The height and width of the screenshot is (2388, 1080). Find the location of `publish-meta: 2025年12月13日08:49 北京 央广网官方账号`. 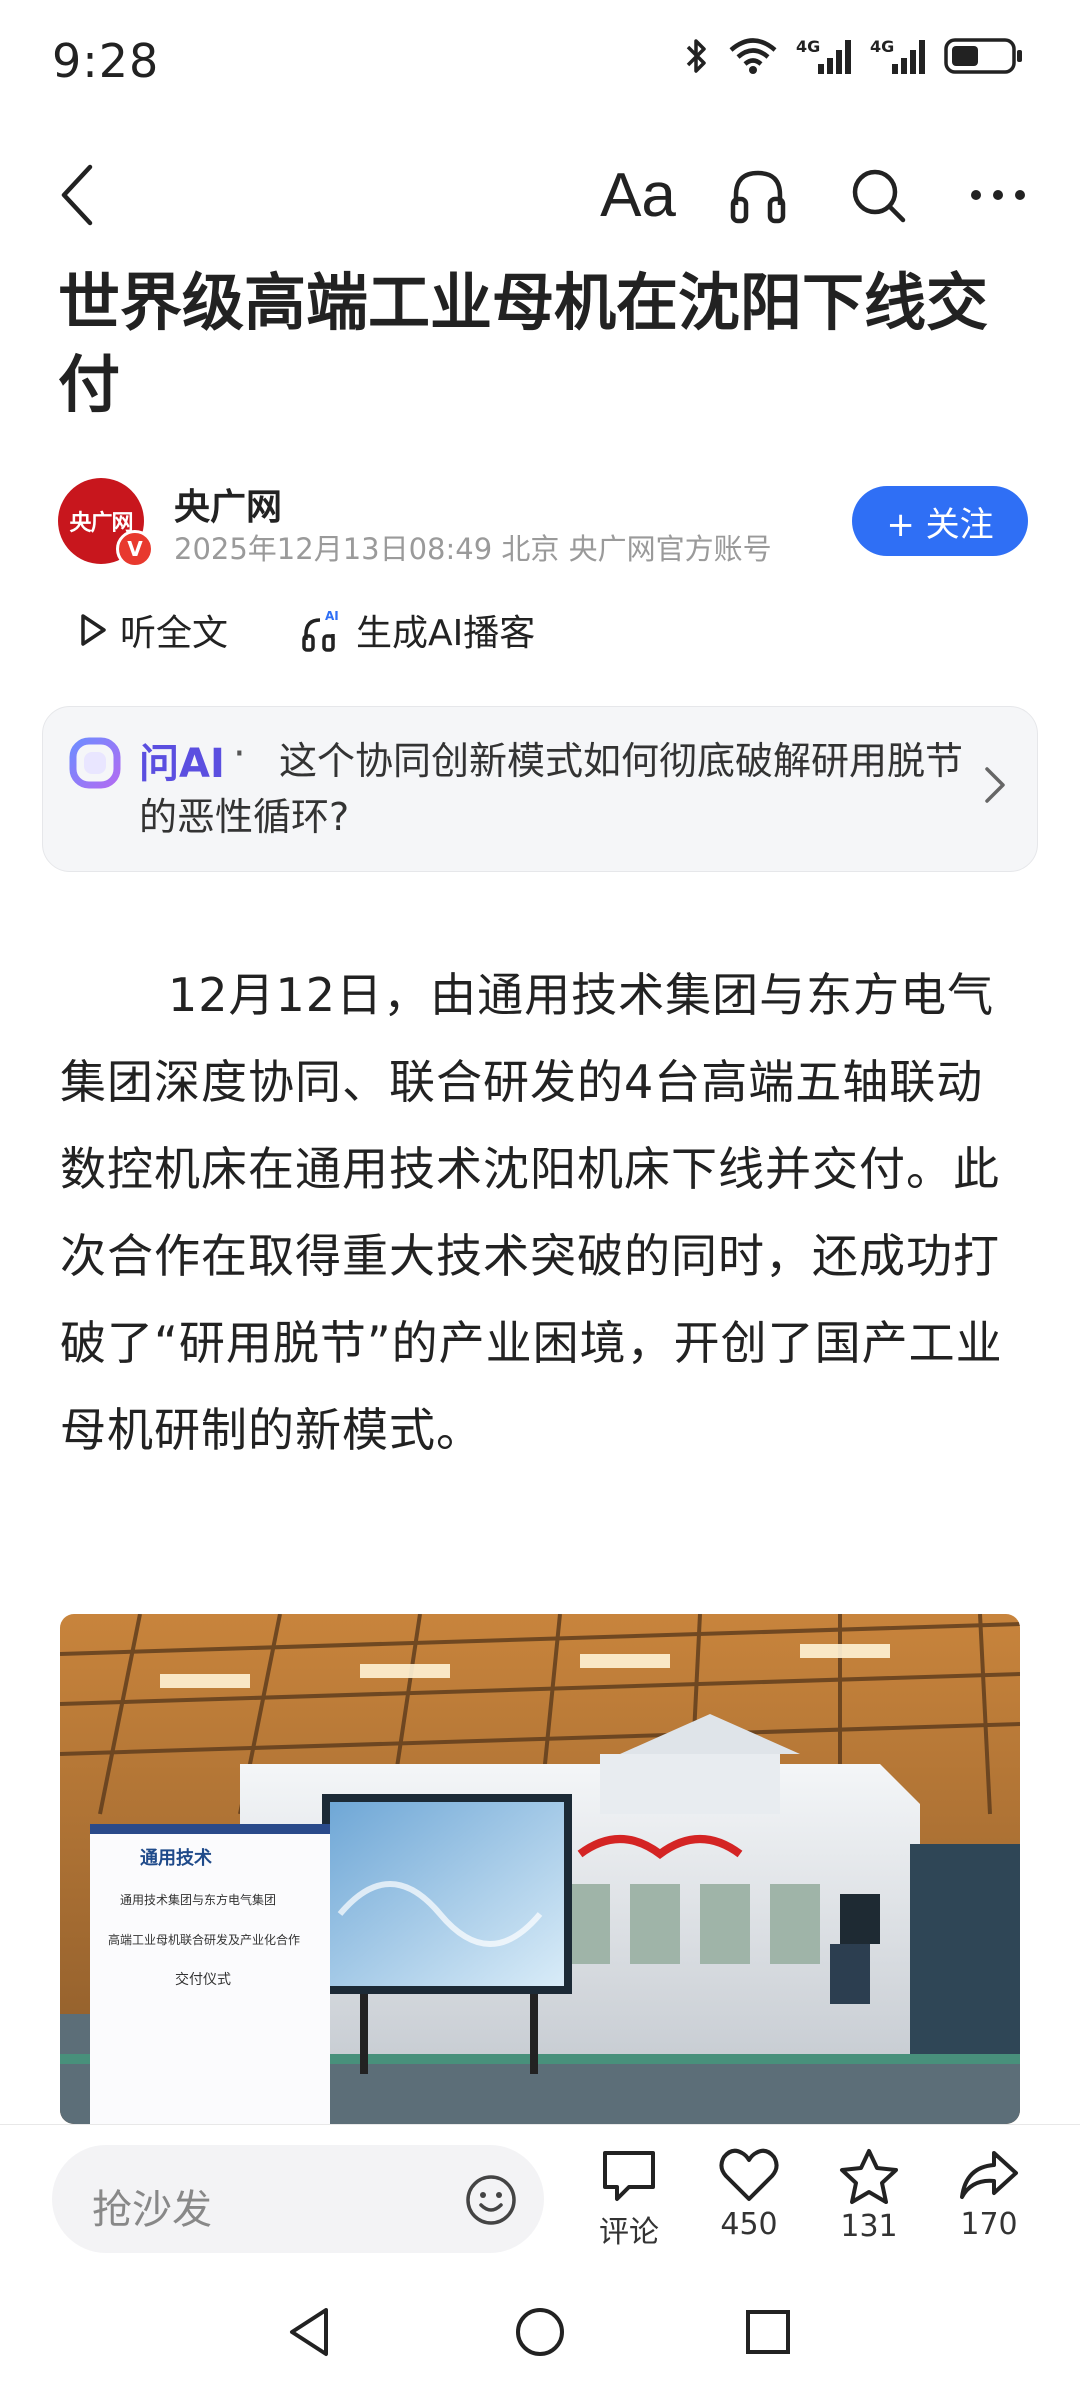

publish-meta: 2025年12月13日08:49 北京 央广网官方账号 is located at coordinates (473, 549).